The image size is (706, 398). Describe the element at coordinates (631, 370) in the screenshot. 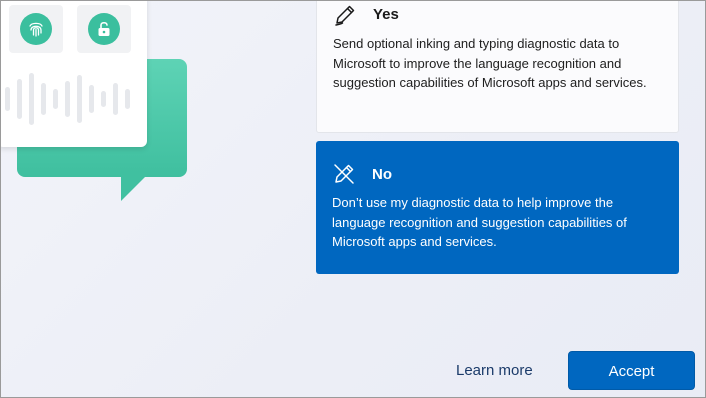

I see `accept-button: Accept` at that location.